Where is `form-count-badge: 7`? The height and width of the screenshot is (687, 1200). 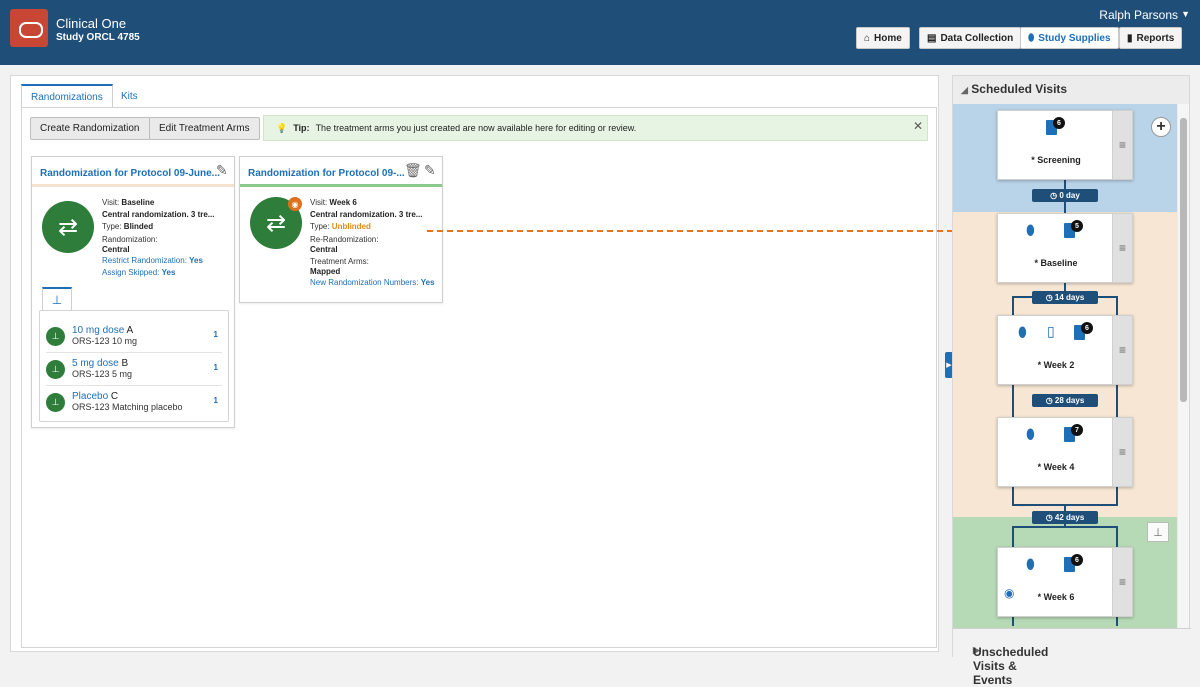
form-count-badge: 7 is located at coordinates (1077, 430).